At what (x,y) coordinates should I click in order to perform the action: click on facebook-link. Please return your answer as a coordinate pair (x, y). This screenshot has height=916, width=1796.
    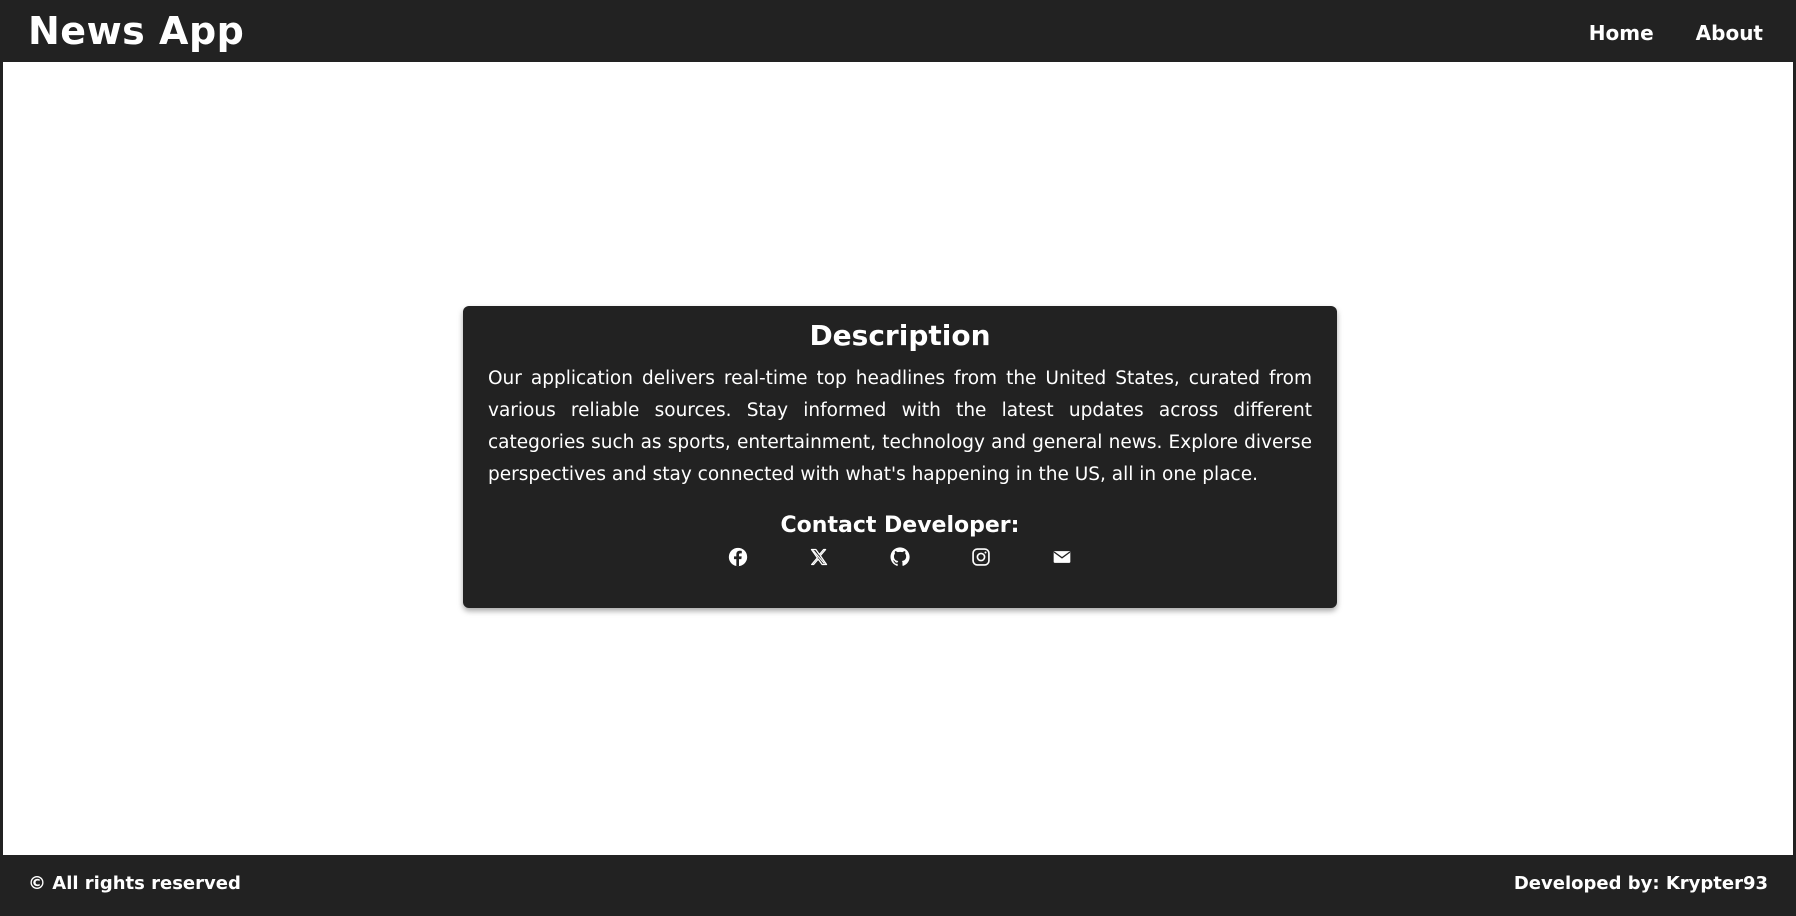
    Looking at the image, I should click on (738, 557).